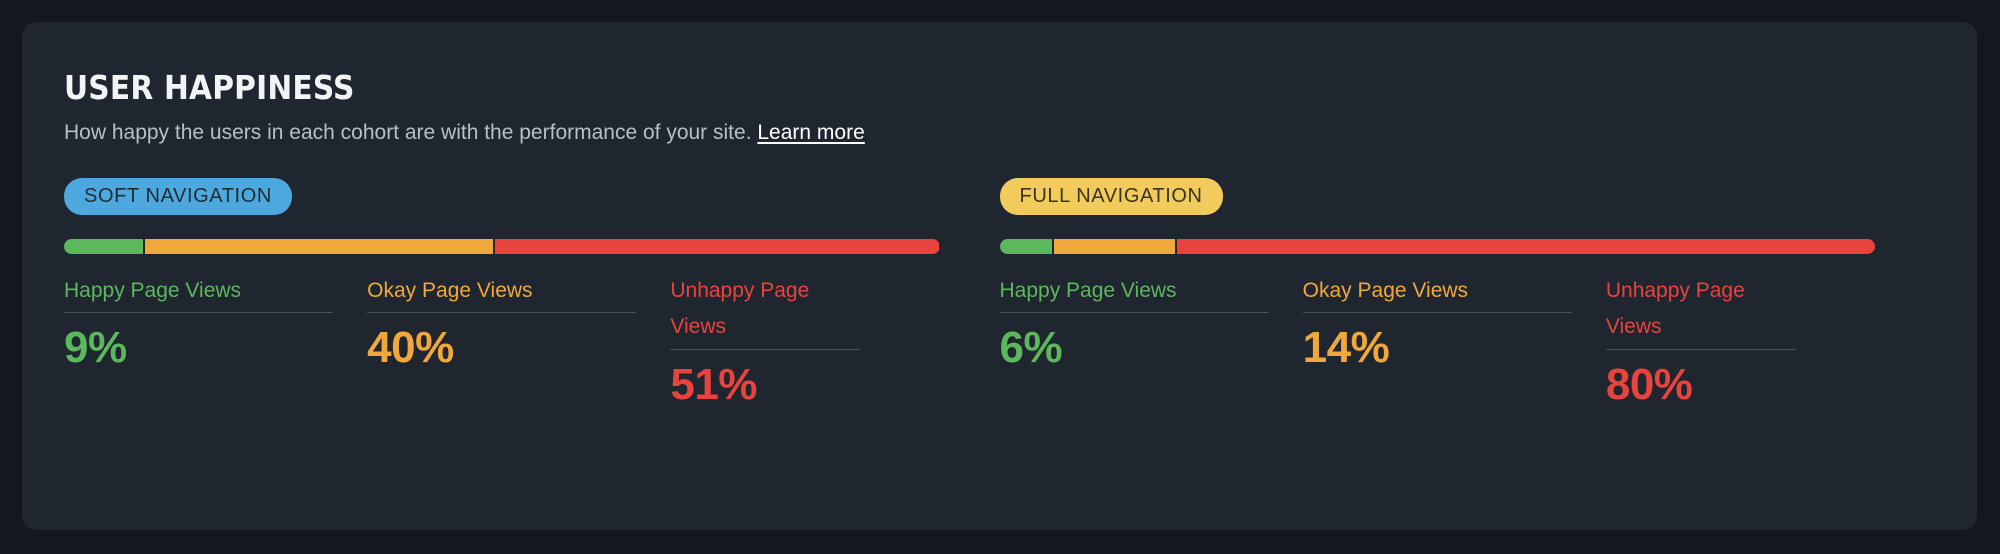  Describe the element at coordinates (1649, 385) in the screenshot. I see `metric-value: 80%` at that location.